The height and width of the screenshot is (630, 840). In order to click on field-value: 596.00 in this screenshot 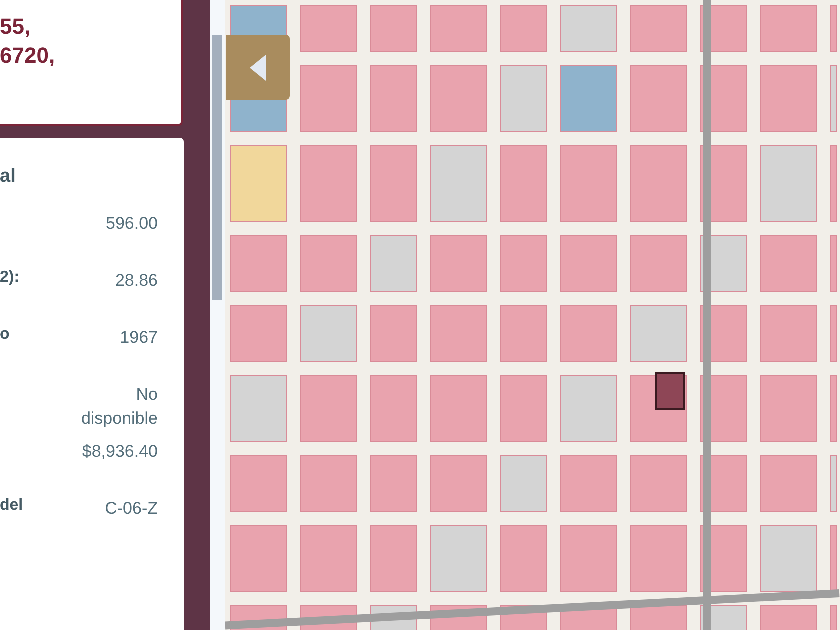, I will do `click(131, 224)`.